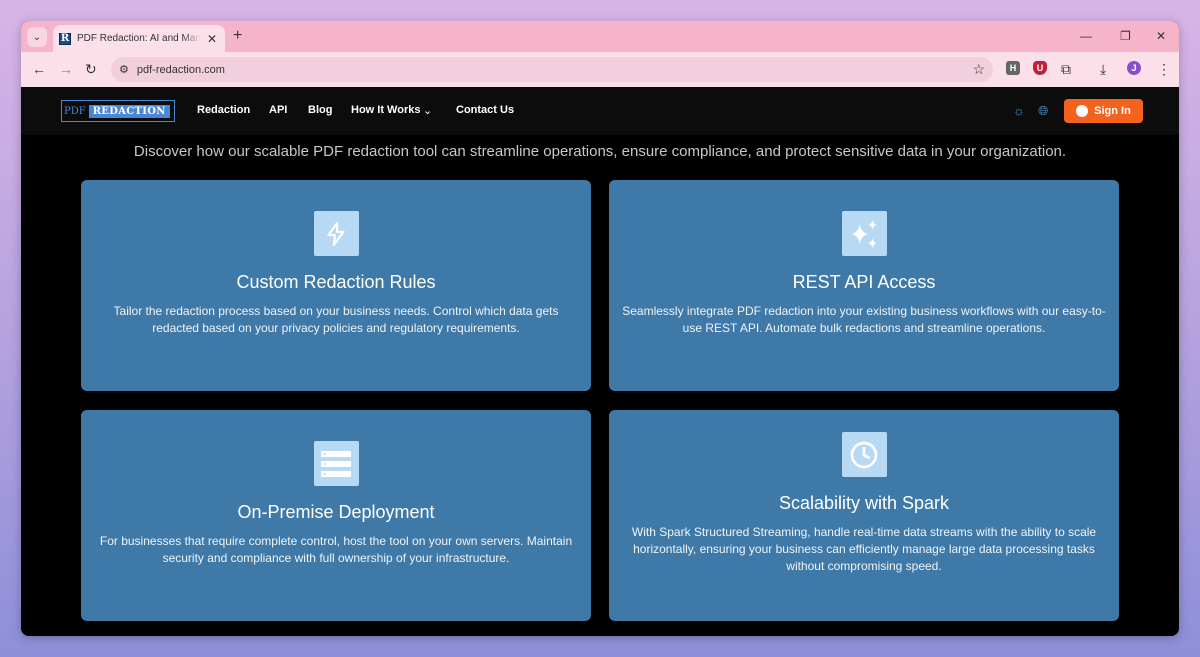  Describe the element at coordinates (1043, 111) in the screenshot. I see `language-globe-icon: 🌐︎` at that location.